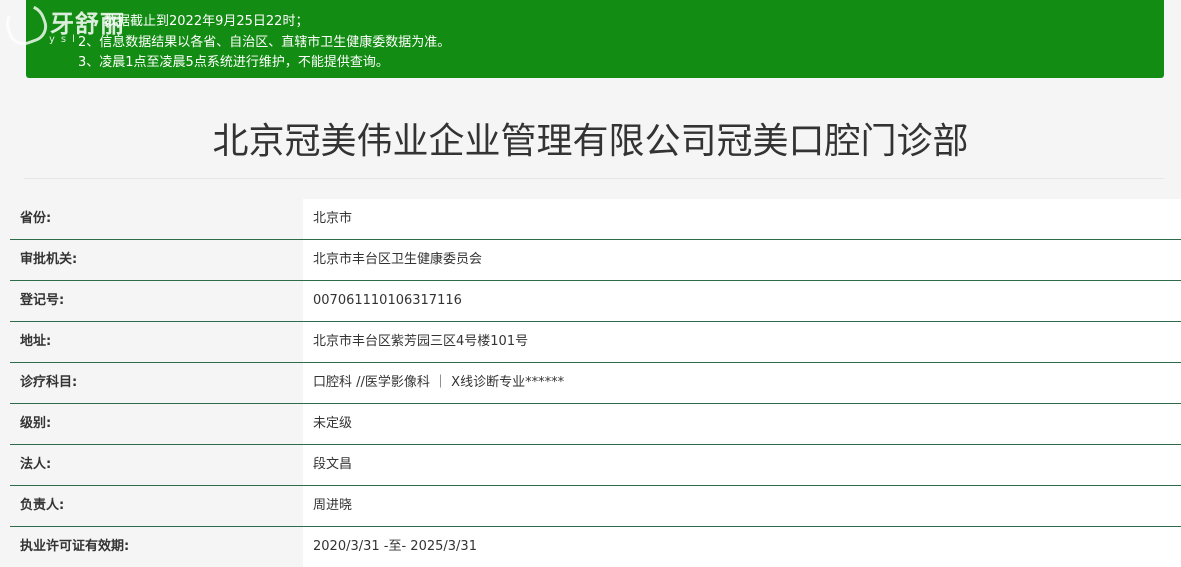 The image size is (1181, 567). I want to click on row-value: 未定级, so click(742, 424).